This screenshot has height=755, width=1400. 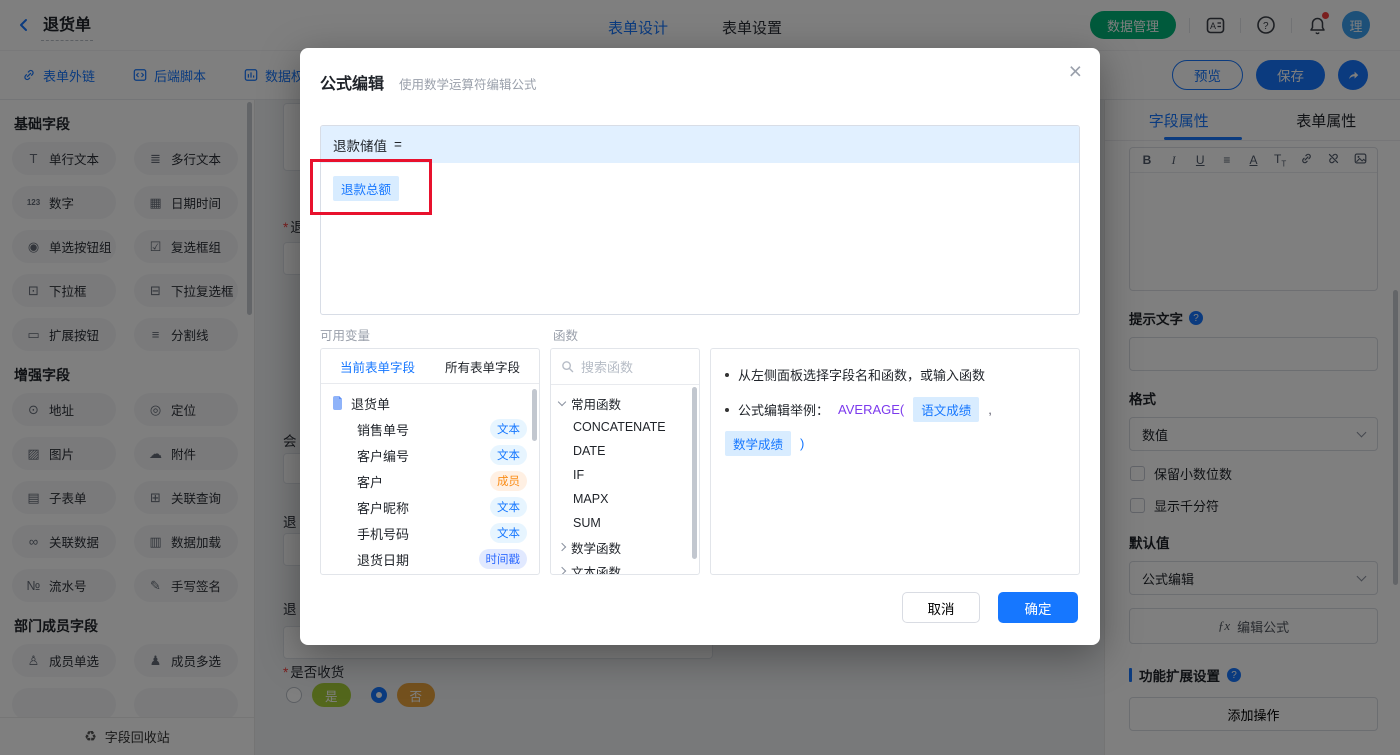 I want to click on formula-target-bar: 退款储值 =, so click(x=700, y=144).